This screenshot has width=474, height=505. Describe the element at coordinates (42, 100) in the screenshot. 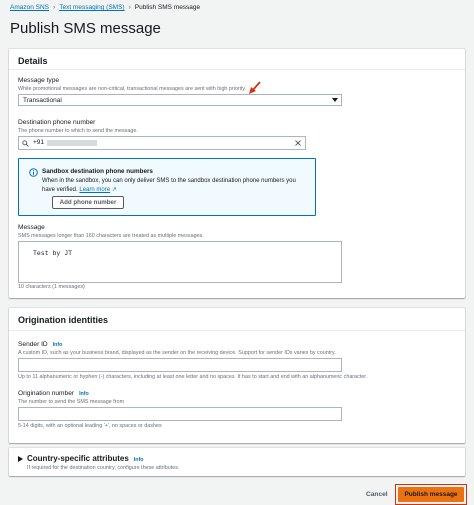

I see `message-type-value: Transactional` at that location.